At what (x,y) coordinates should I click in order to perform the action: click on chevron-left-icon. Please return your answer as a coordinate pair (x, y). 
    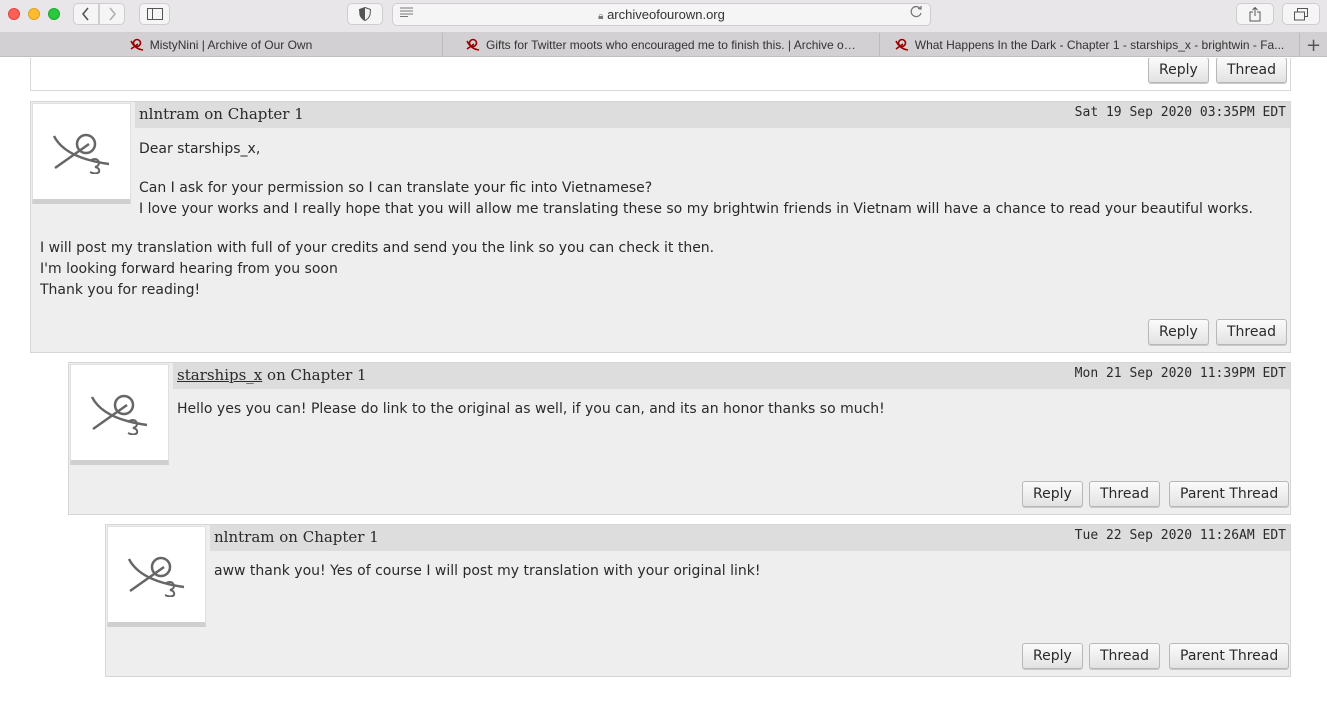
    Looking at the image, I should click on (85, 14).